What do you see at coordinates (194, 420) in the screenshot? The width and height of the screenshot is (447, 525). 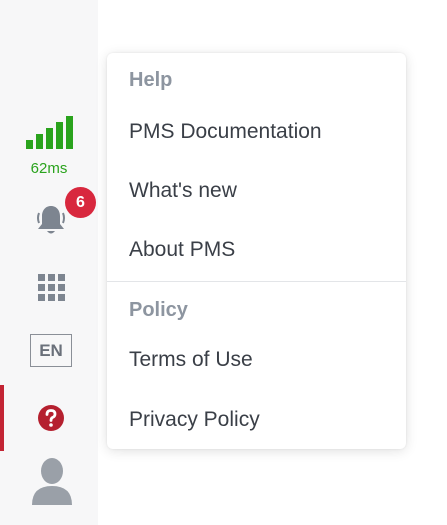 I see `menu-item-privacy-policy: Privacy Policy` at bounding box center [194, 420].